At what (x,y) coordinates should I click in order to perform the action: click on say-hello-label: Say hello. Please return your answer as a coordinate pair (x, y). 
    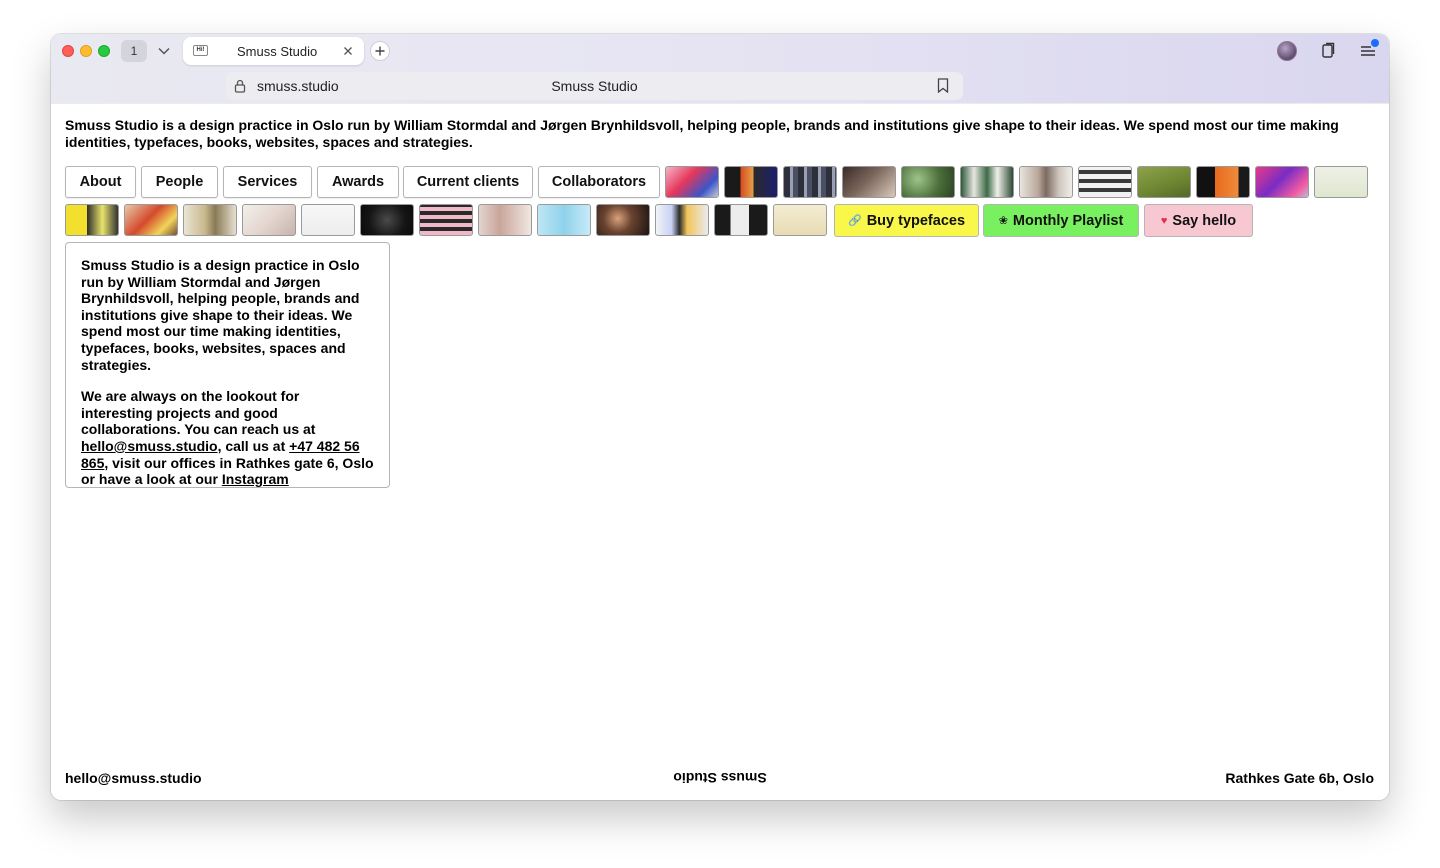
    Looking at the image, I should click on (1204, 220).